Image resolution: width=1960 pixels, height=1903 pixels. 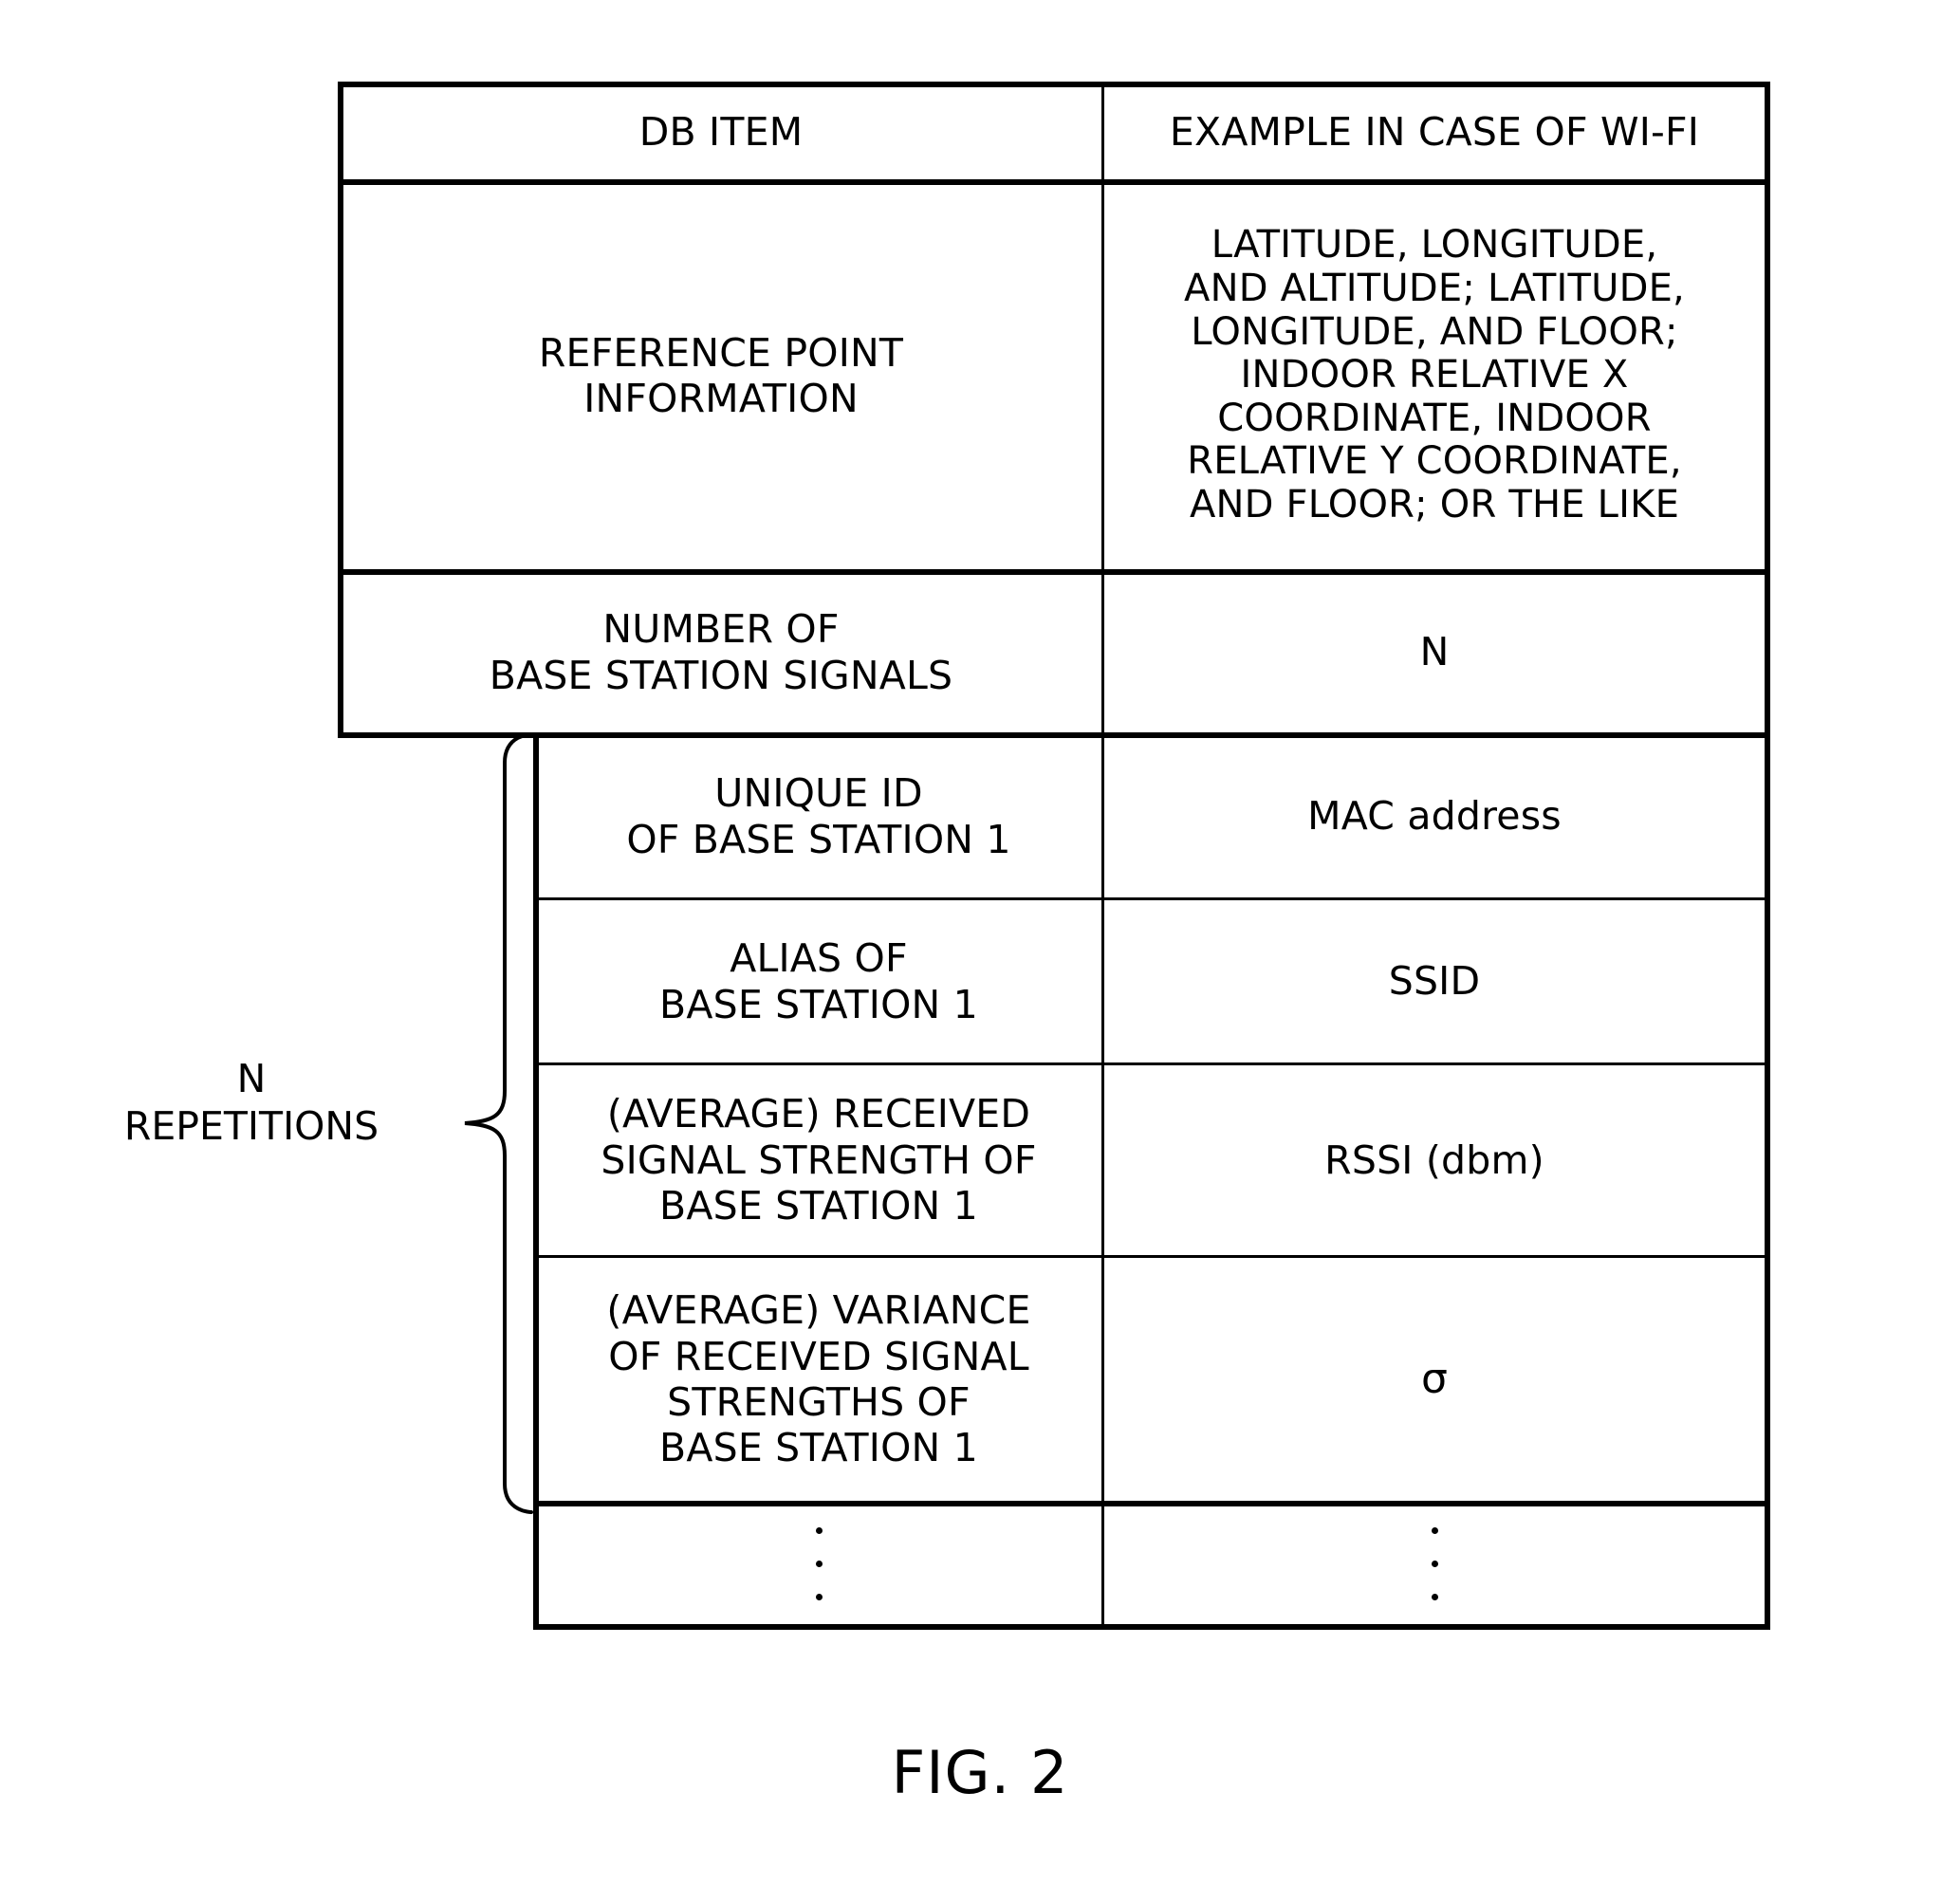 I want to click on cell-item-alias: ALIAS OF BASE STATION 1, so click(x=819, y=981).